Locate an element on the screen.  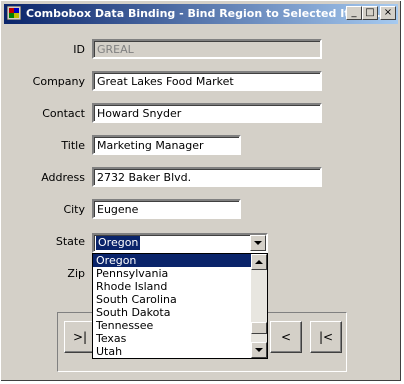
move-last-button: |< is located at coordinates (326, 337).